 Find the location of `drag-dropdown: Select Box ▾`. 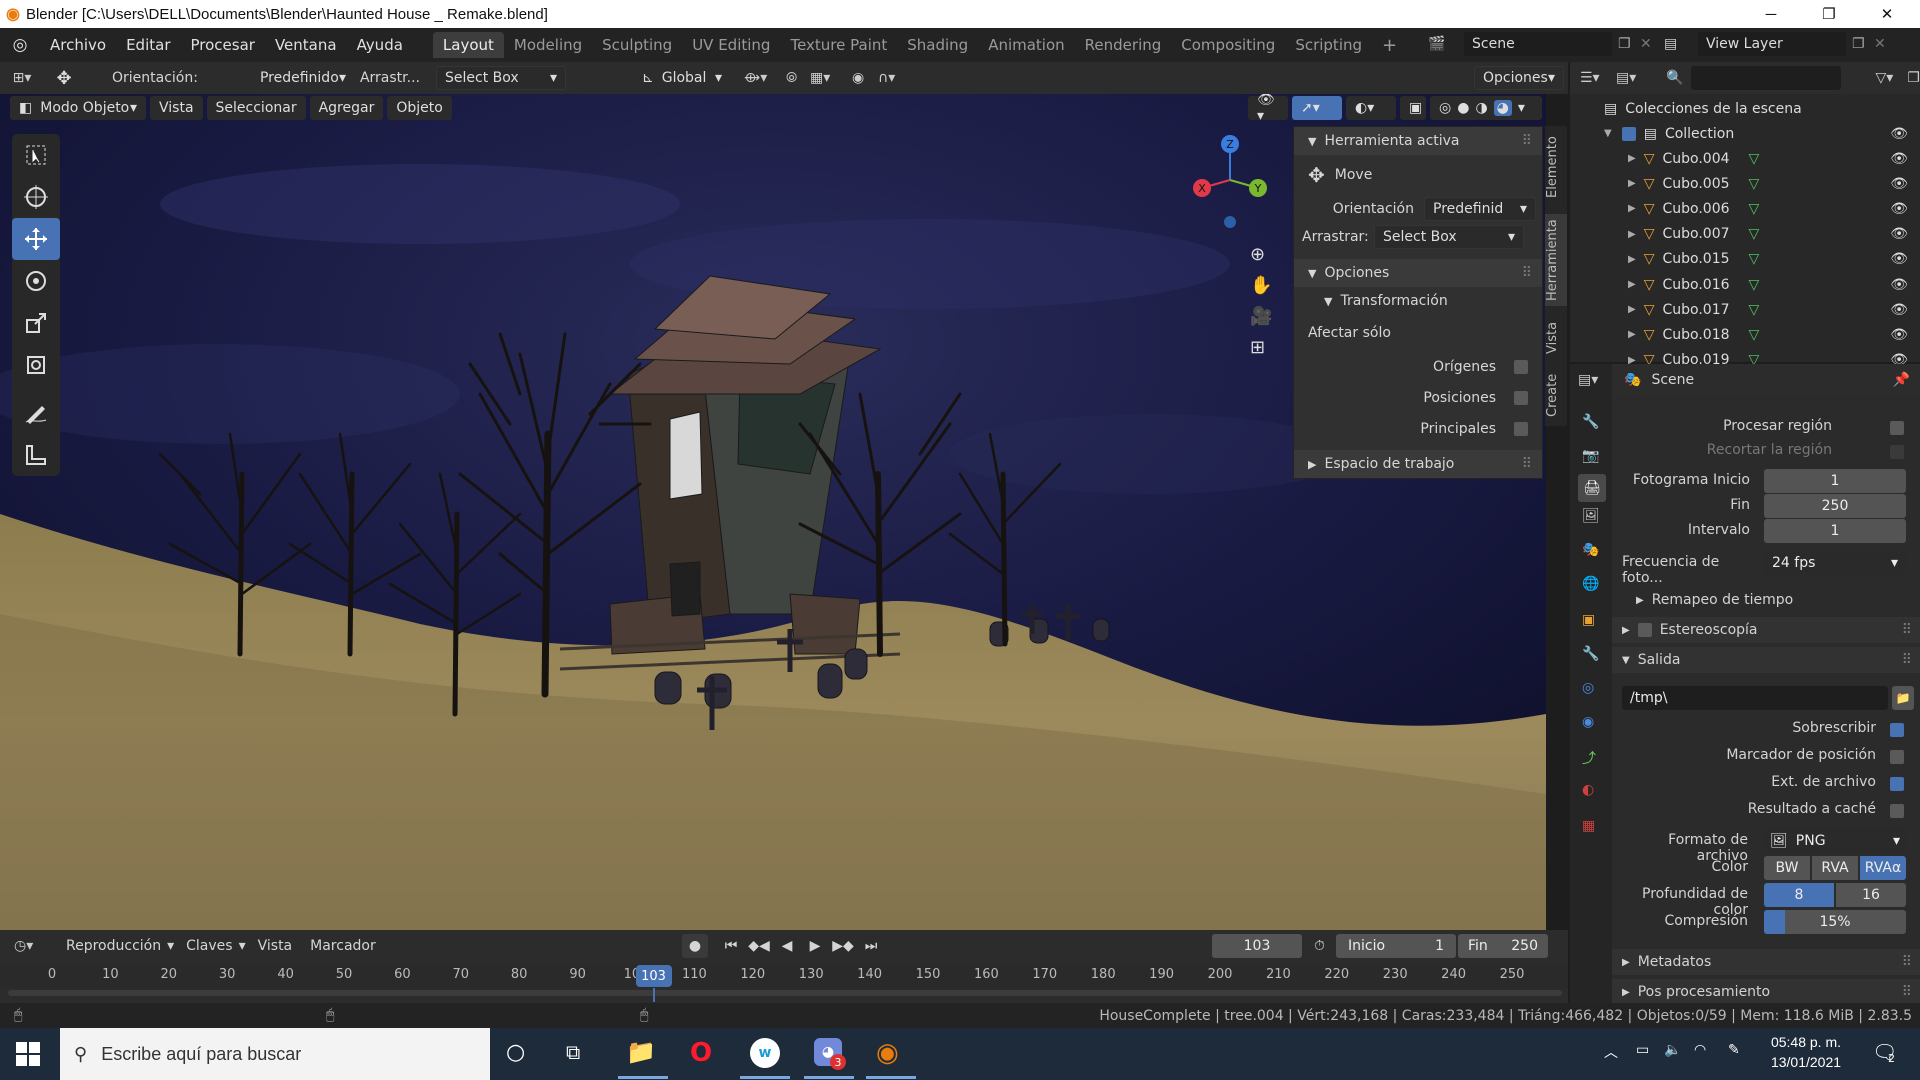

drag-dropdown: Select Box ▾ is located at coordinates (501, 78).